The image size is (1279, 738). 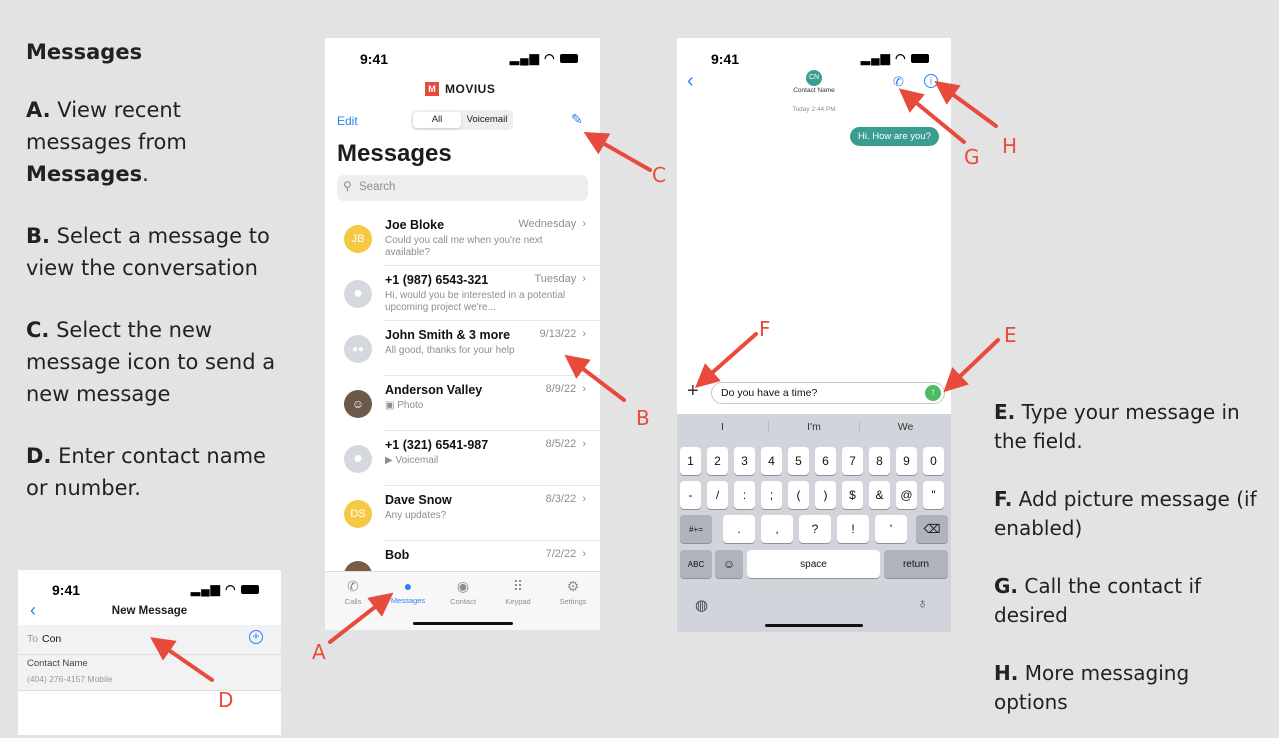 I want to click on callout-e: E, so click(x=1010, y=335).